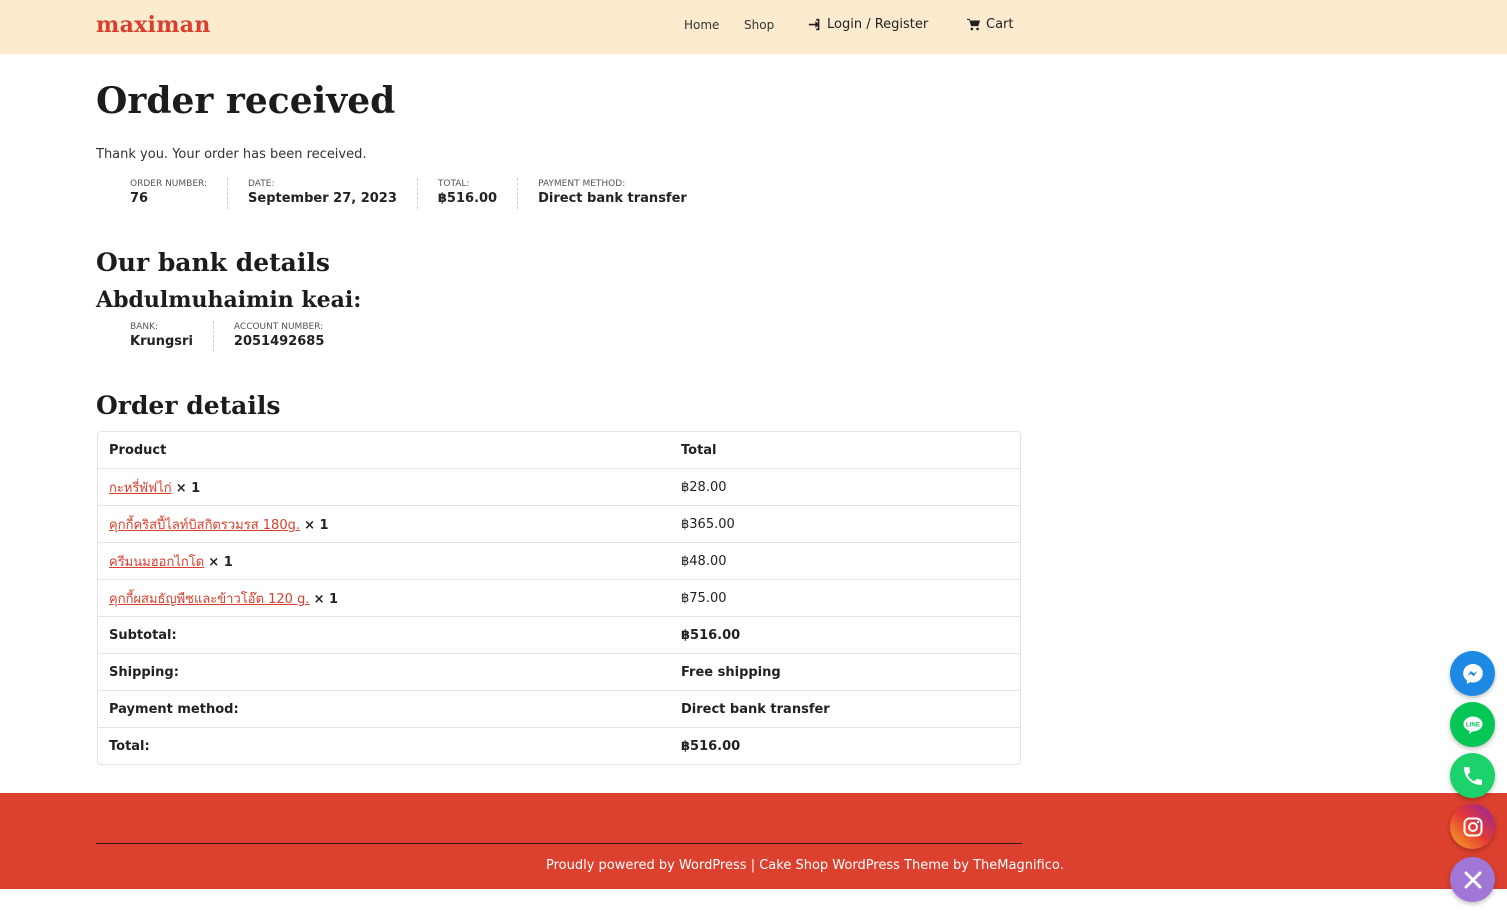  I want to click on product-total: ฿28.00, so click(845, 487).